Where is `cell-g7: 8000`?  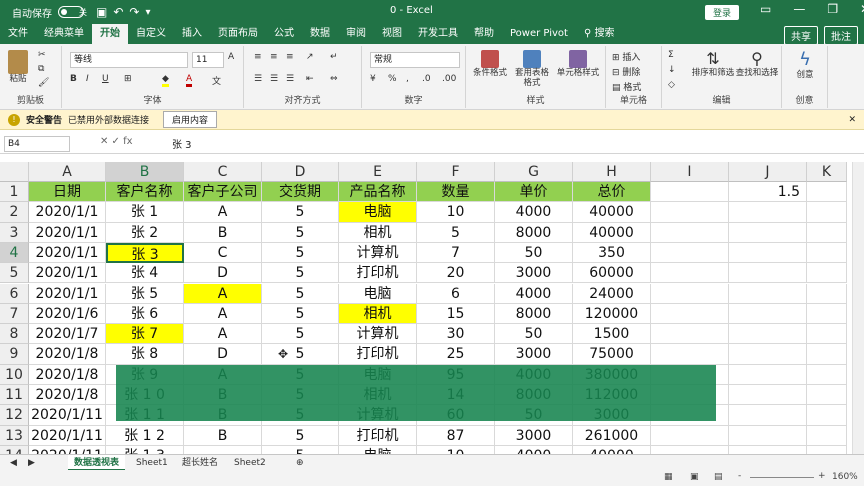 cell-g7: 8000 is located at coordinates (534, 314).